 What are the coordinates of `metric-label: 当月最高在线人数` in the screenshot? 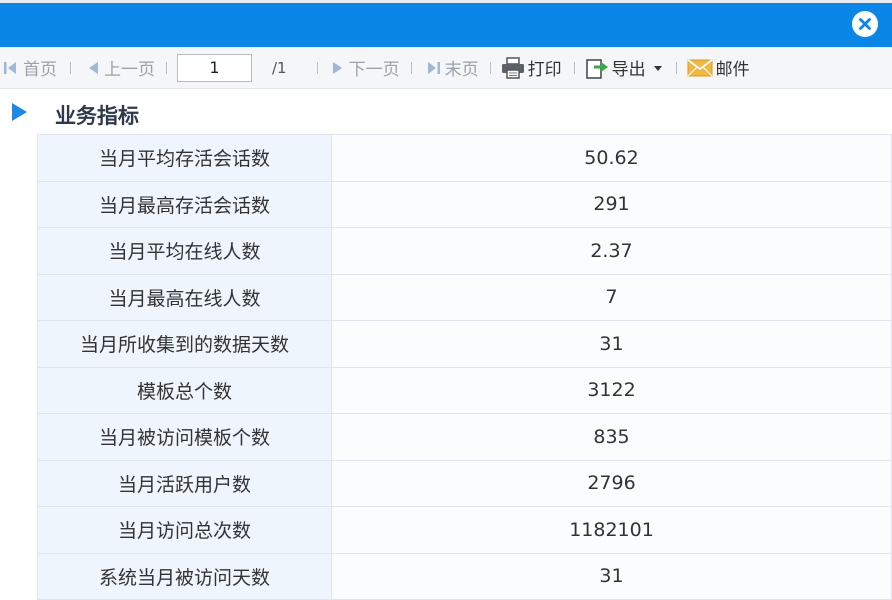 It's located at (184, 297).